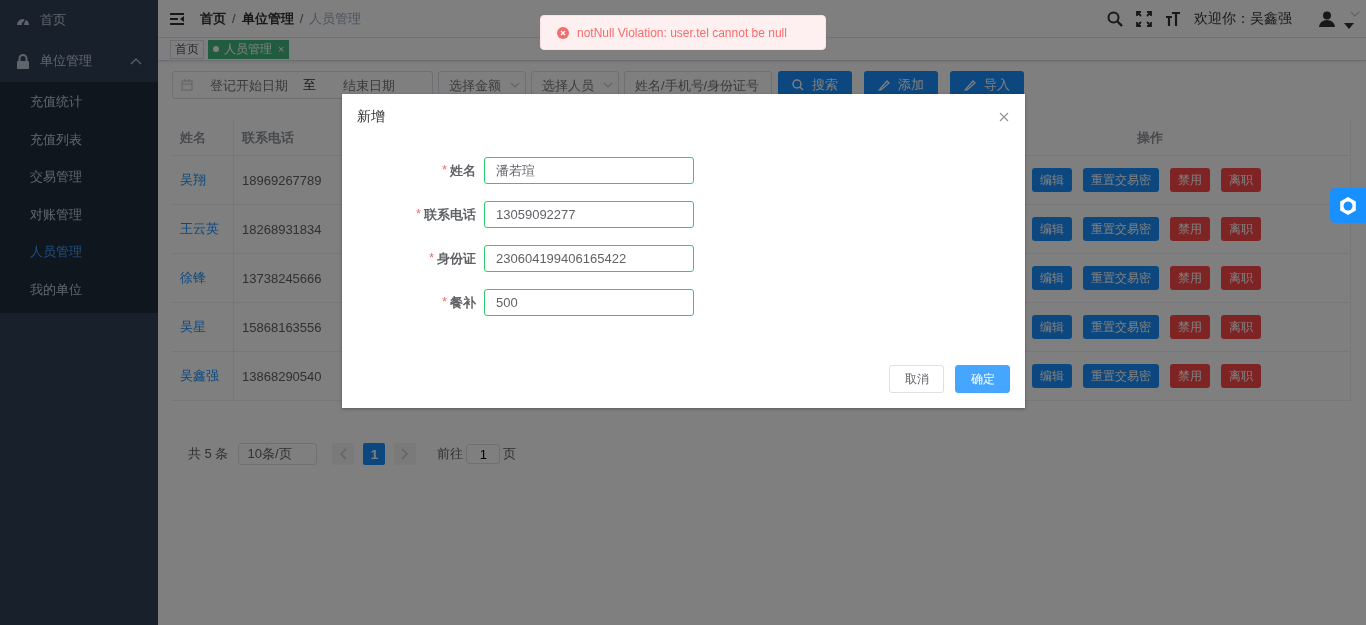 The image size is (1366, 625). Describe the element at coordinates (187, 49) in the screenshot. I see `page-tab: 首页` at that location.